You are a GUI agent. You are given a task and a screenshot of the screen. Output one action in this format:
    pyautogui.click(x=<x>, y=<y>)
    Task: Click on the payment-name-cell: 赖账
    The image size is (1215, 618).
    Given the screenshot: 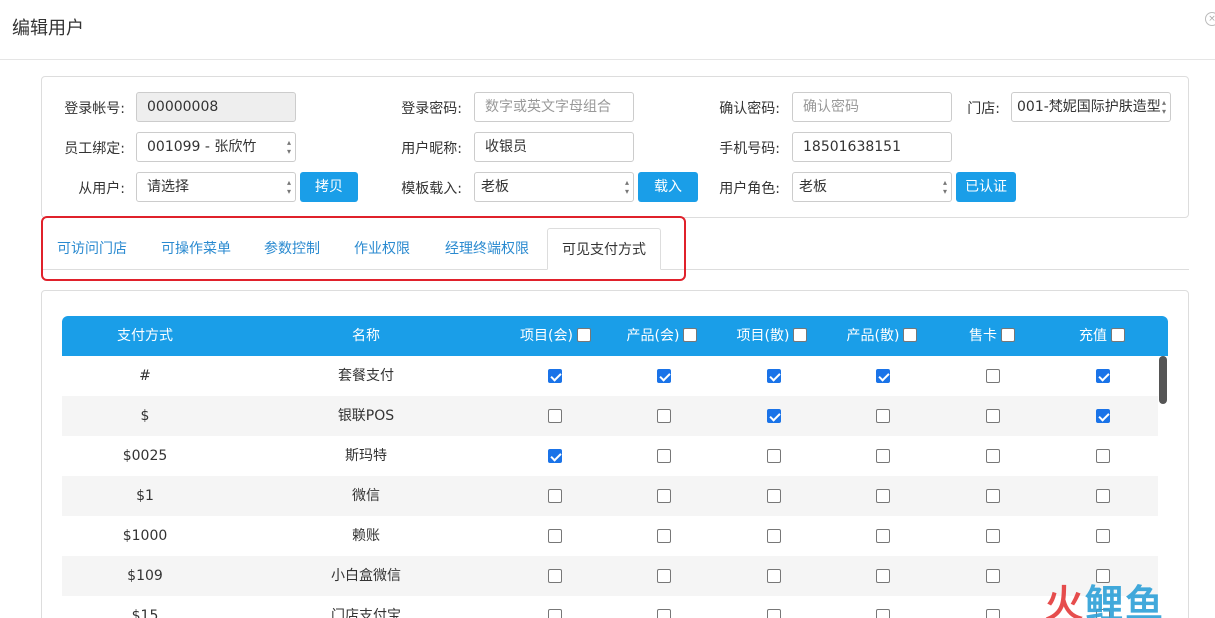 What is the action you would take?
    pyautogui.click(x=366, y=536)
    